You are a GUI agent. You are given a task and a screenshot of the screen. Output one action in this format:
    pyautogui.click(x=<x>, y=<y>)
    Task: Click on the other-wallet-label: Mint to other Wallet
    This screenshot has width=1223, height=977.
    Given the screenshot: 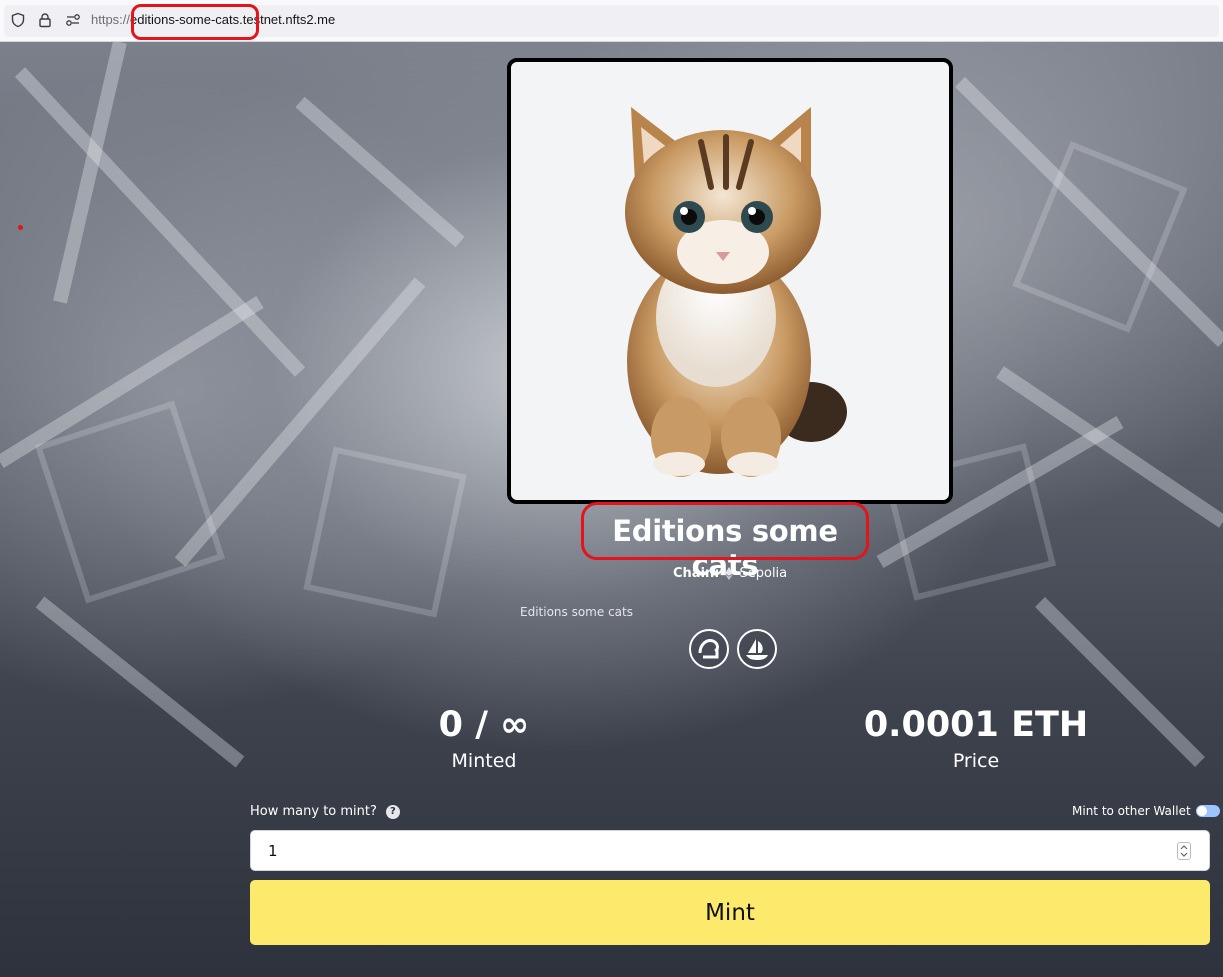 What is the action you would take?
    pyautogui.click(x=1131, y=811)
    